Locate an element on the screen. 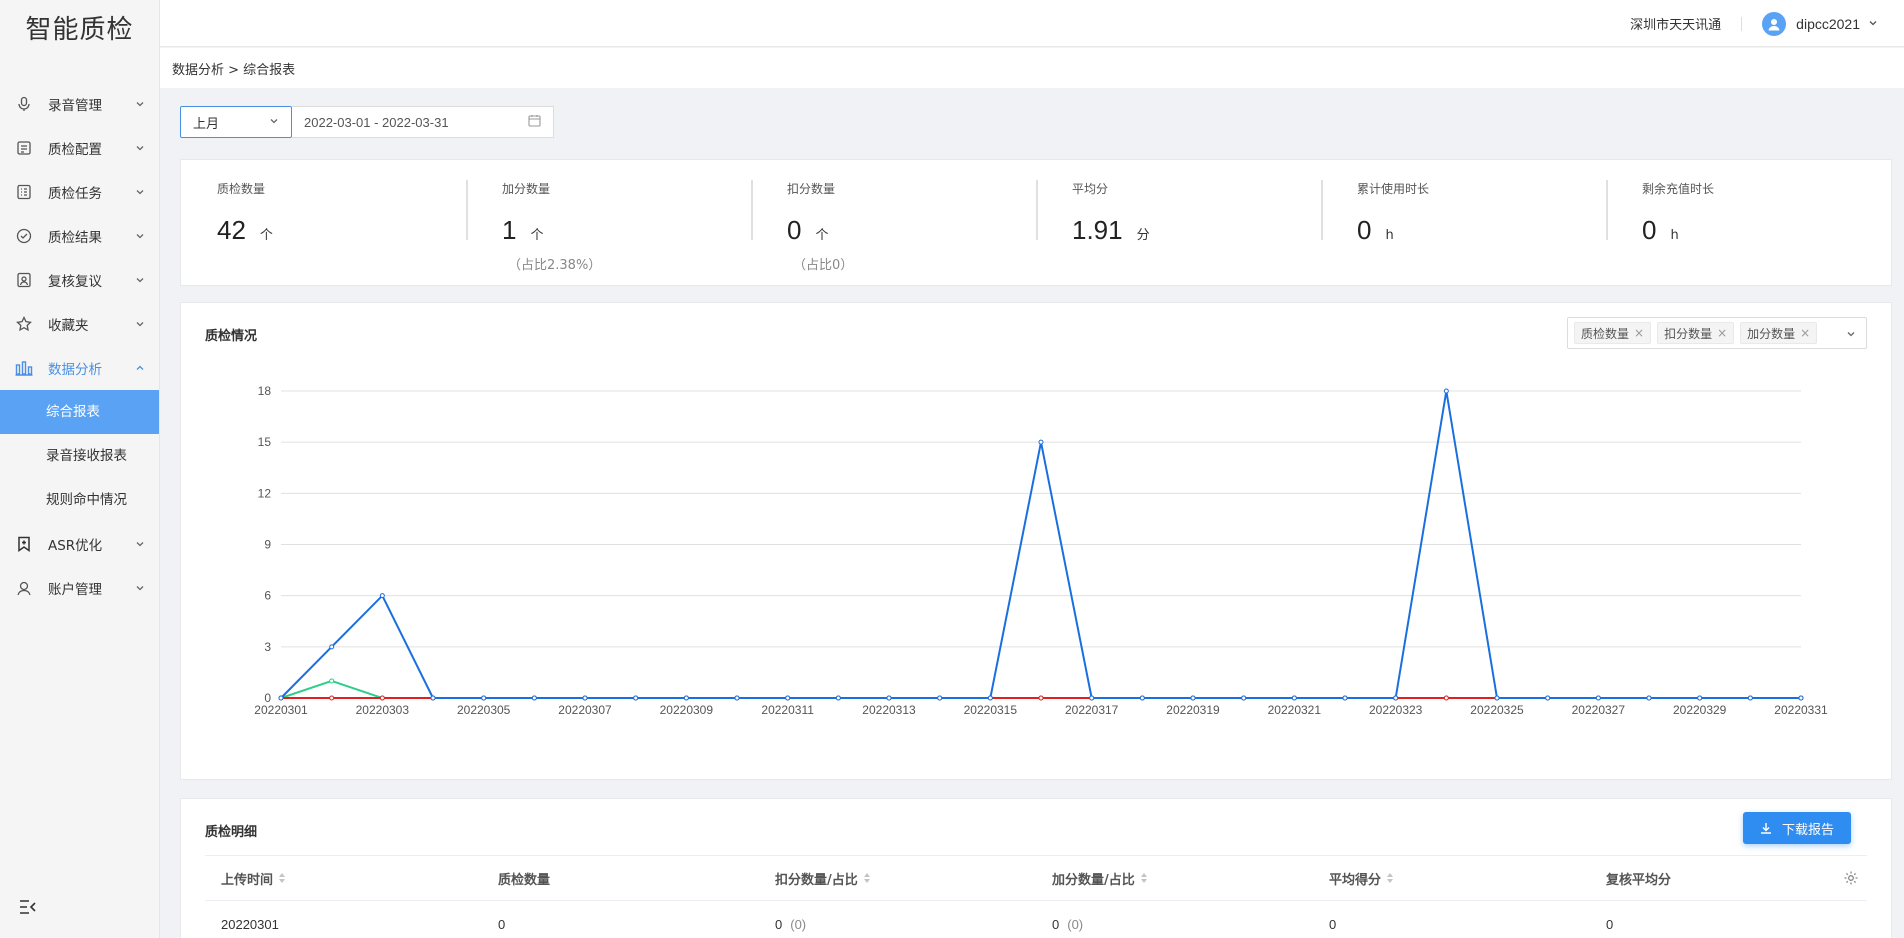 This screenshot has height=938, width=1904. stat-value: 42 is located at coordinates (231, 230).